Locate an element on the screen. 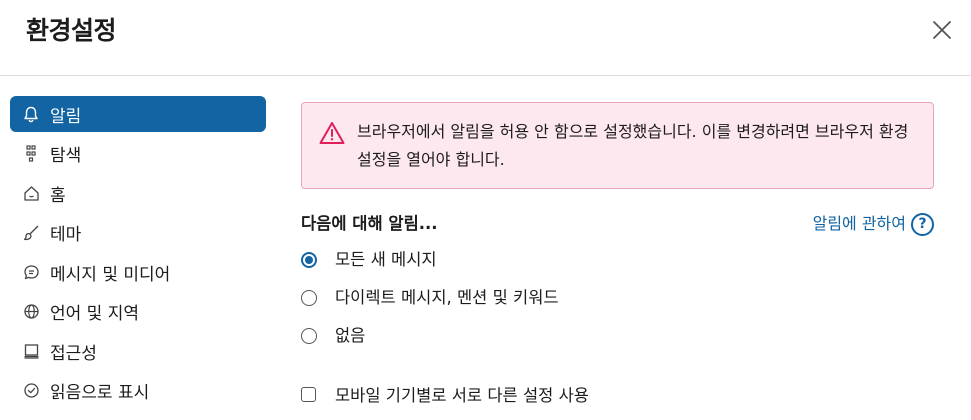 The image size is (971, 420). sidebar-item-label: 테마 is located at coordinates (66, 235).